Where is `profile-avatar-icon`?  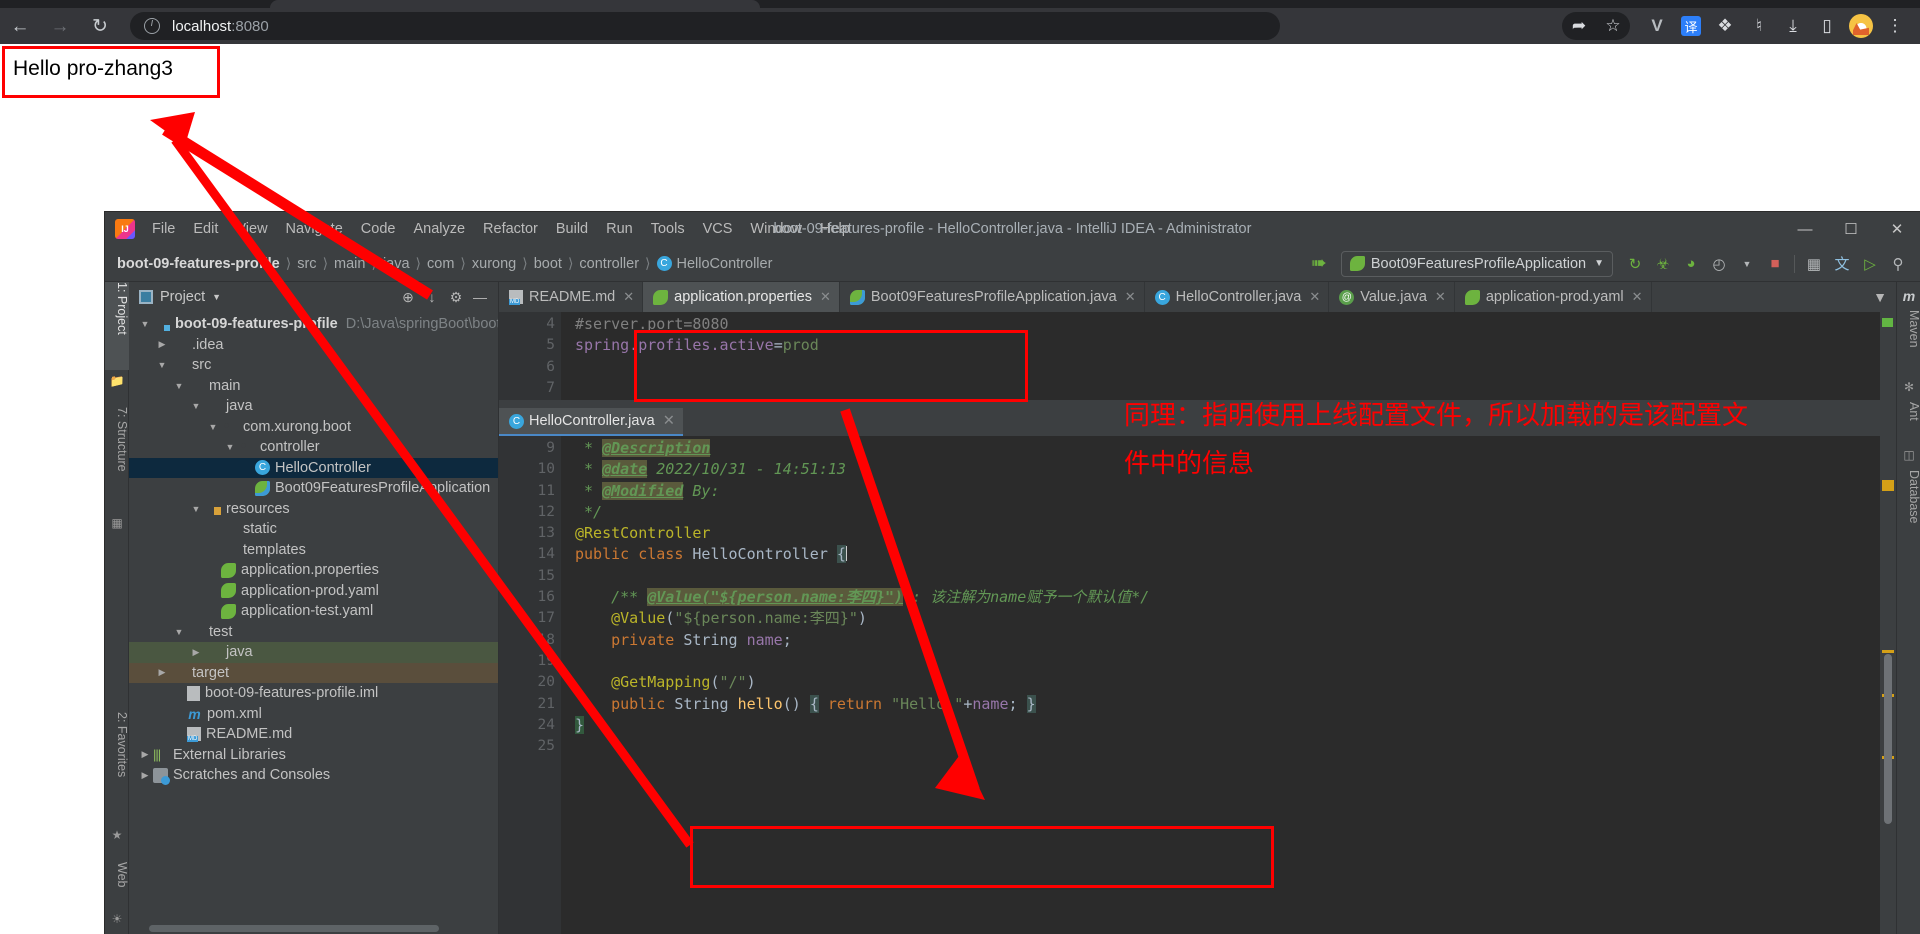 profile-avatar-icon is located at coordinates (1861, 26).